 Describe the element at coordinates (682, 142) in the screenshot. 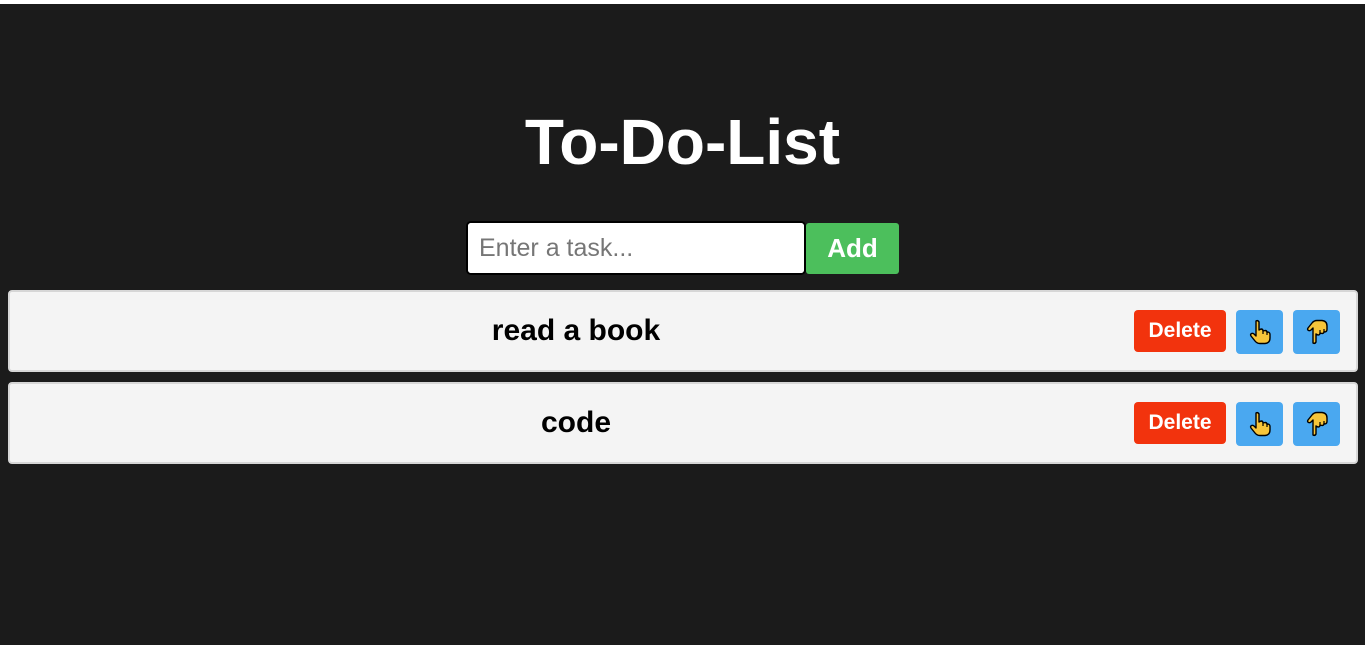

I see `page-title: To-Do-List` at that location.